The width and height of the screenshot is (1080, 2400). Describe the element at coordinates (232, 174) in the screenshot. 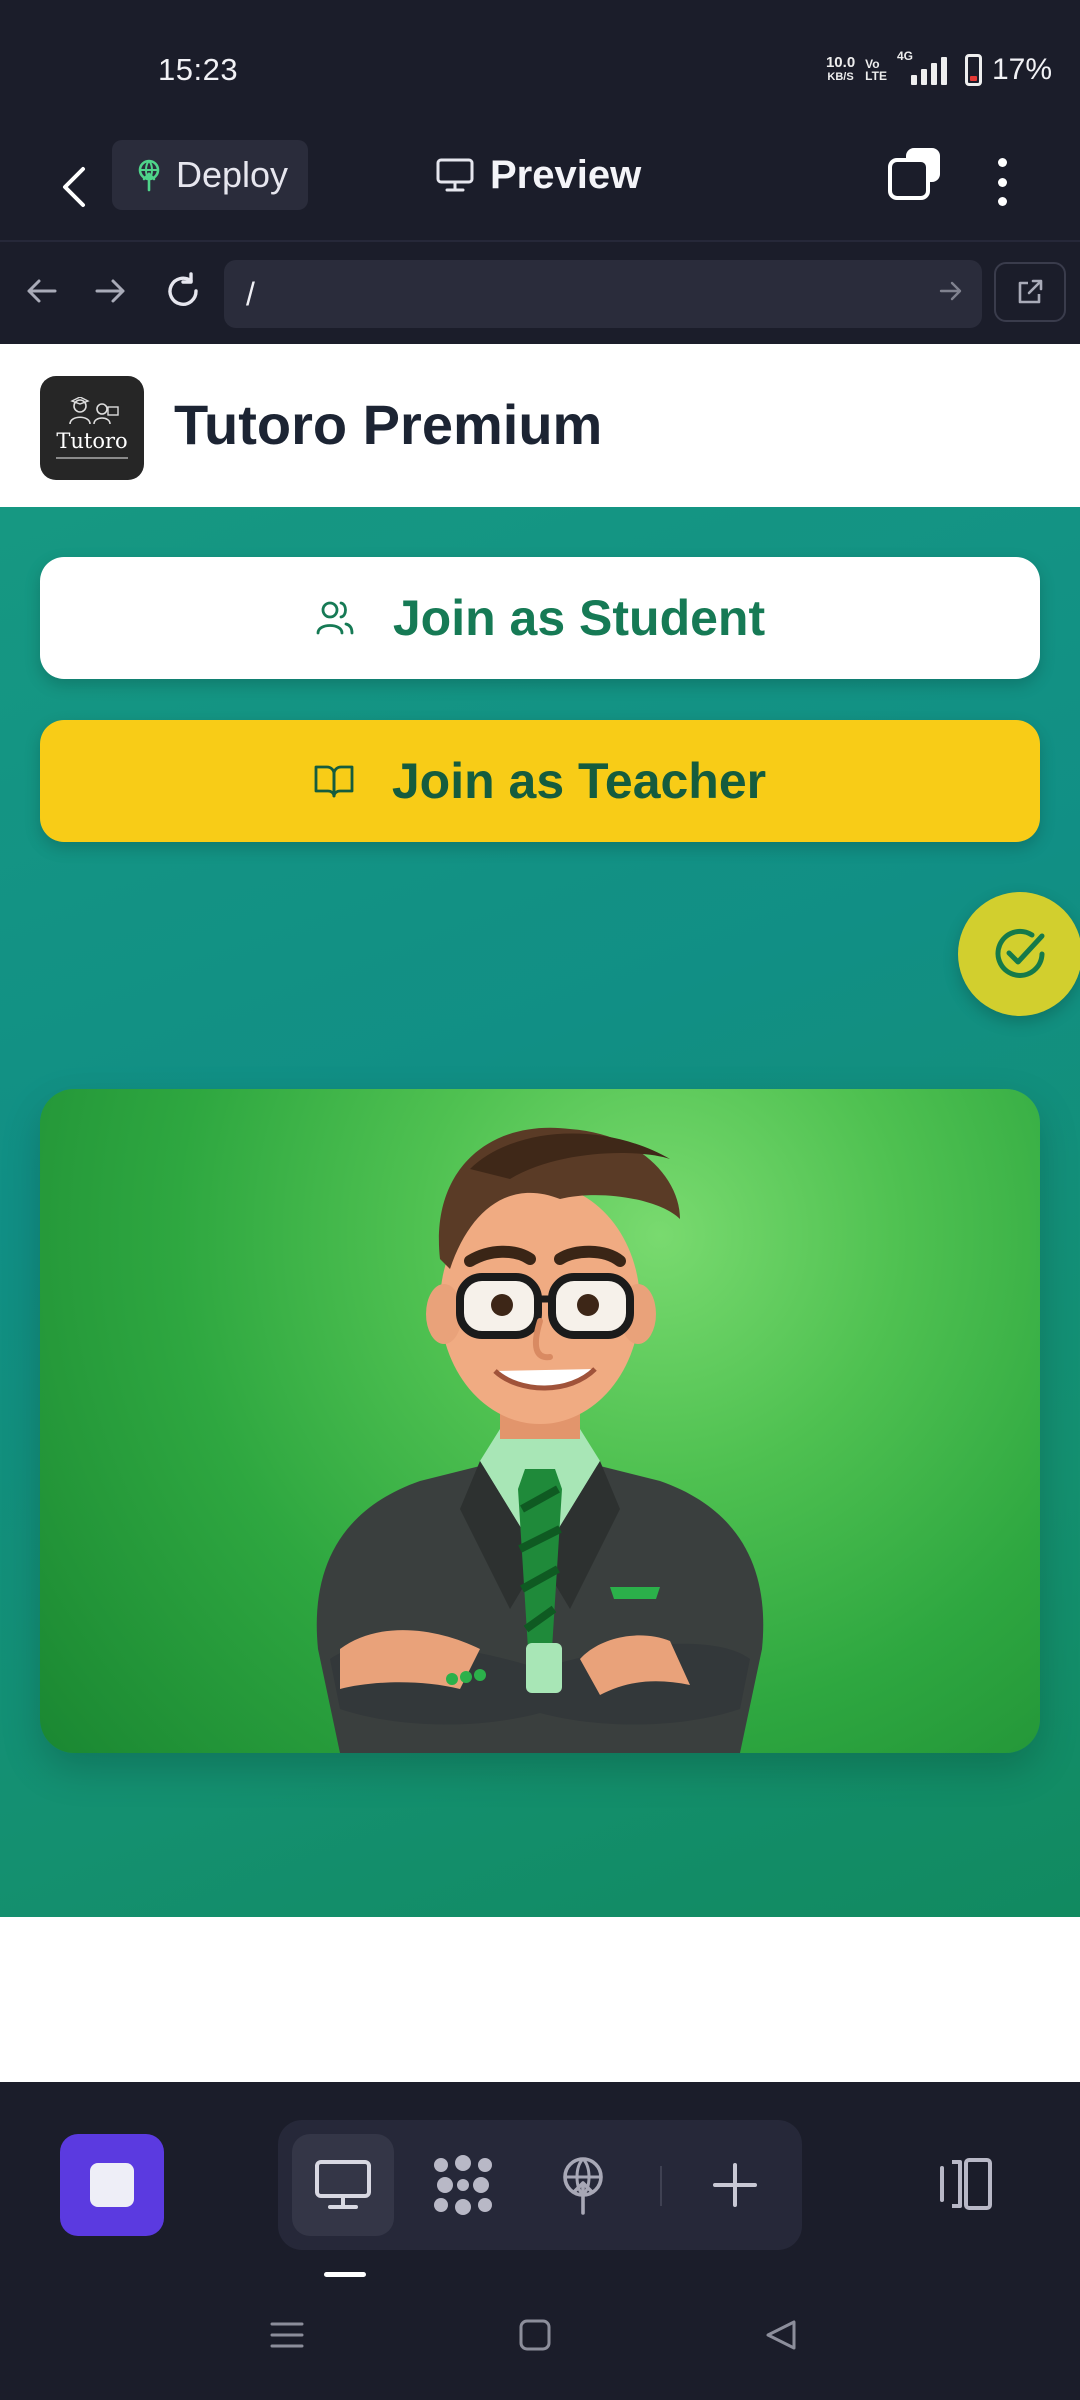

I see `deploy-label: Deploy` at that location.